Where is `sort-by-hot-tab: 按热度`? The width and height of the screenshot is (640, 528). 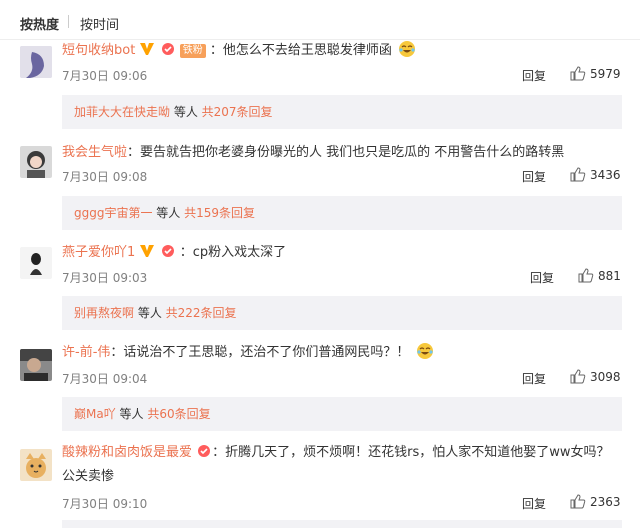
sort-by-hot-tab: 按热度 is located at coordinates (39, 23).